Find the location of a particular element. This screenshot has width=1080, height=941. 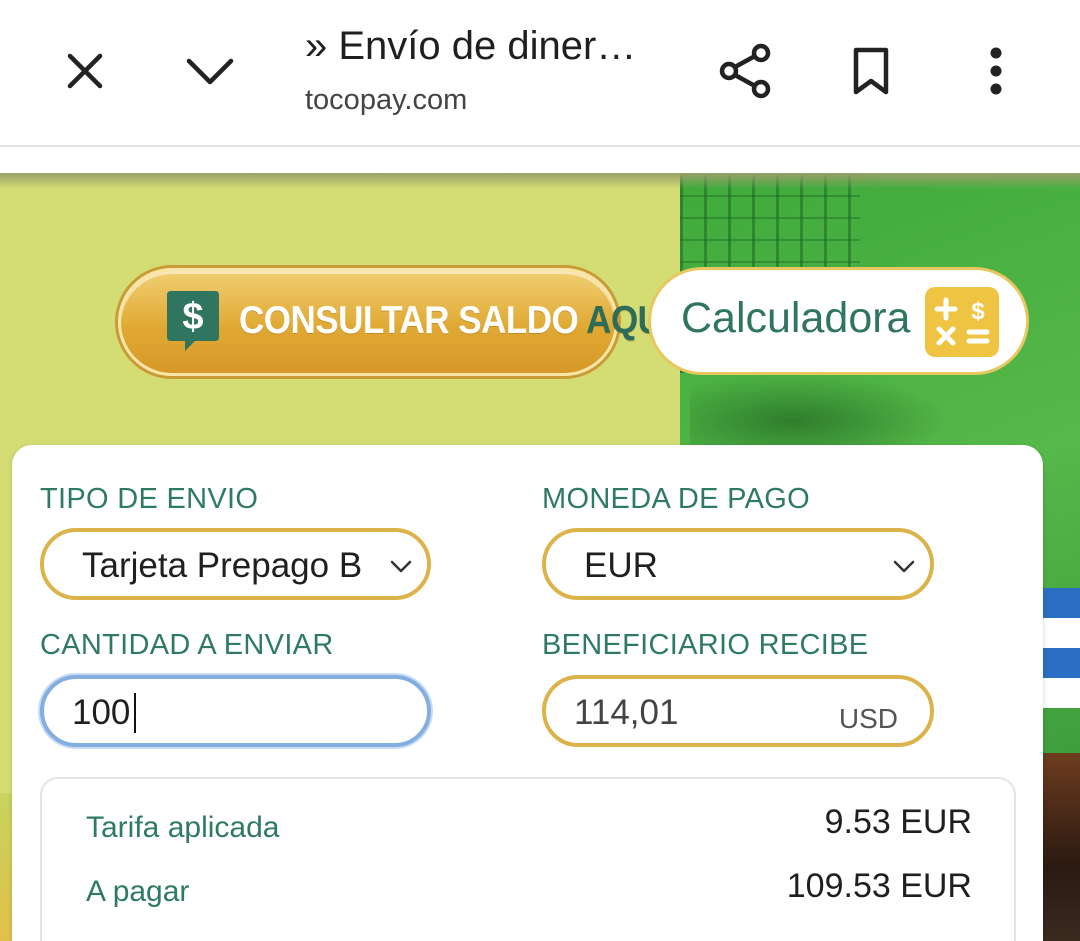

moneda-pago-select: EUR is located at coordinates (738, 564).